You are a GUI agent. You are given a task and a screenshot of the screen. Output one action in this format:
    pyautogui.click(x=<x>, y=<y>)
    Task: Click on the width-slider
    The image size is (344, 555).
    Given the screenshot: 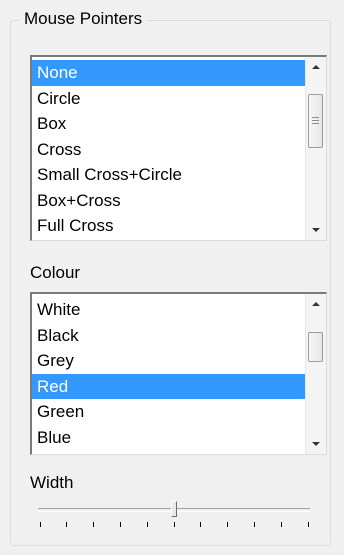 What is the action you would take?
    pyautogui.click(x=174, y=515)
    